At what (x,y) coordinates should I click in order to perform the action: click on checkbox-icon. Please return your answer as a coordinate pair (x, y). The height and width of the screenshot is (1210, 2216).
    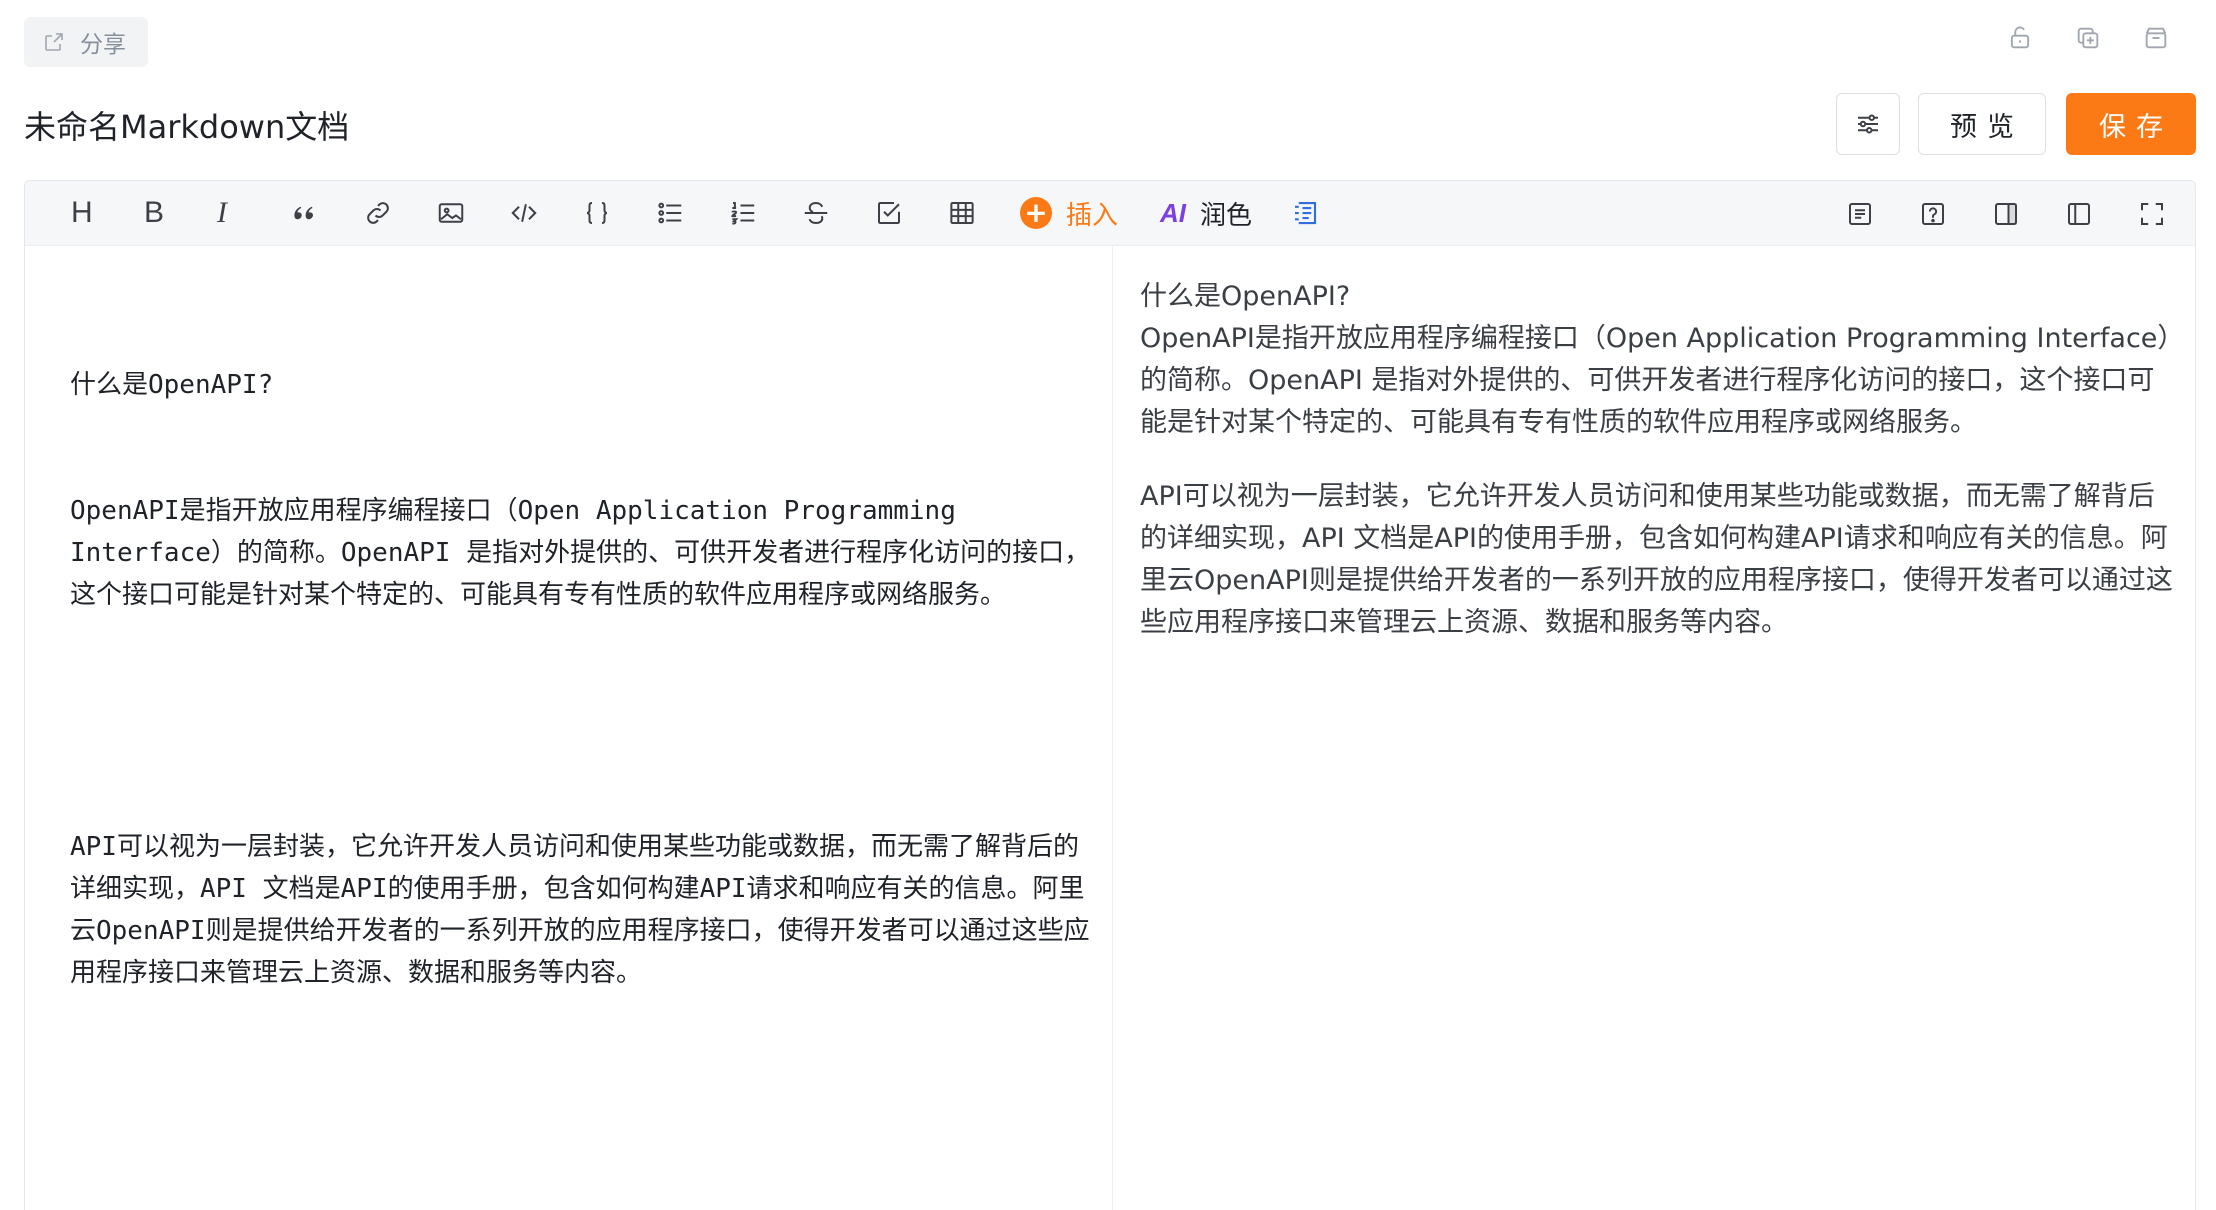
    Looking at the image, I should click on (889, 213).